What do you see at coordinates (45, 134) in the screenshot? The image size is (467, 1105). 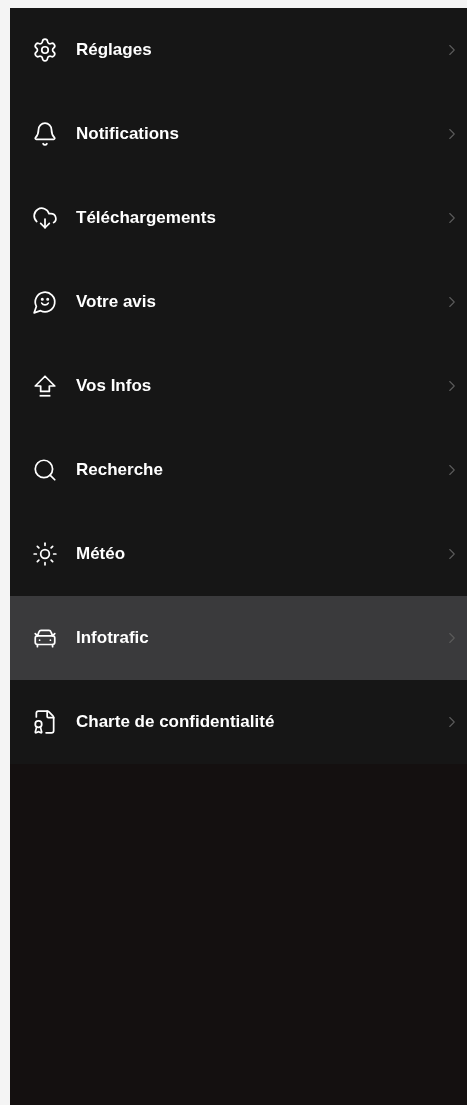 I see `bell-icon` at bounding box center [45, 134].